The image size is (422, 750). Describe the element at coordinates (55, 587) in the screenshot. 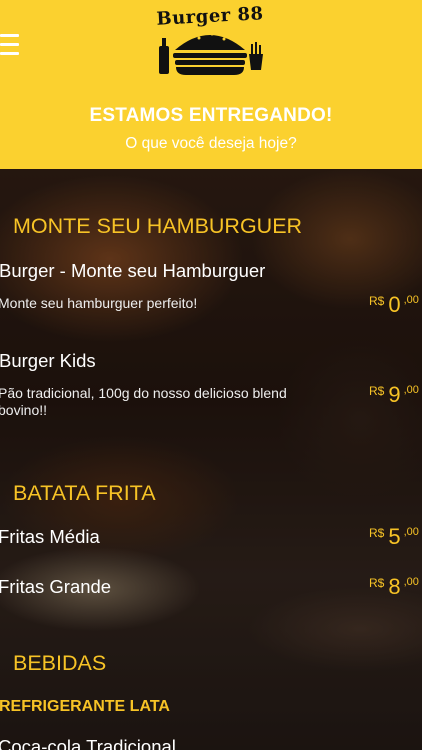

I see `menu-item-name: Fritas Grande` at that location.